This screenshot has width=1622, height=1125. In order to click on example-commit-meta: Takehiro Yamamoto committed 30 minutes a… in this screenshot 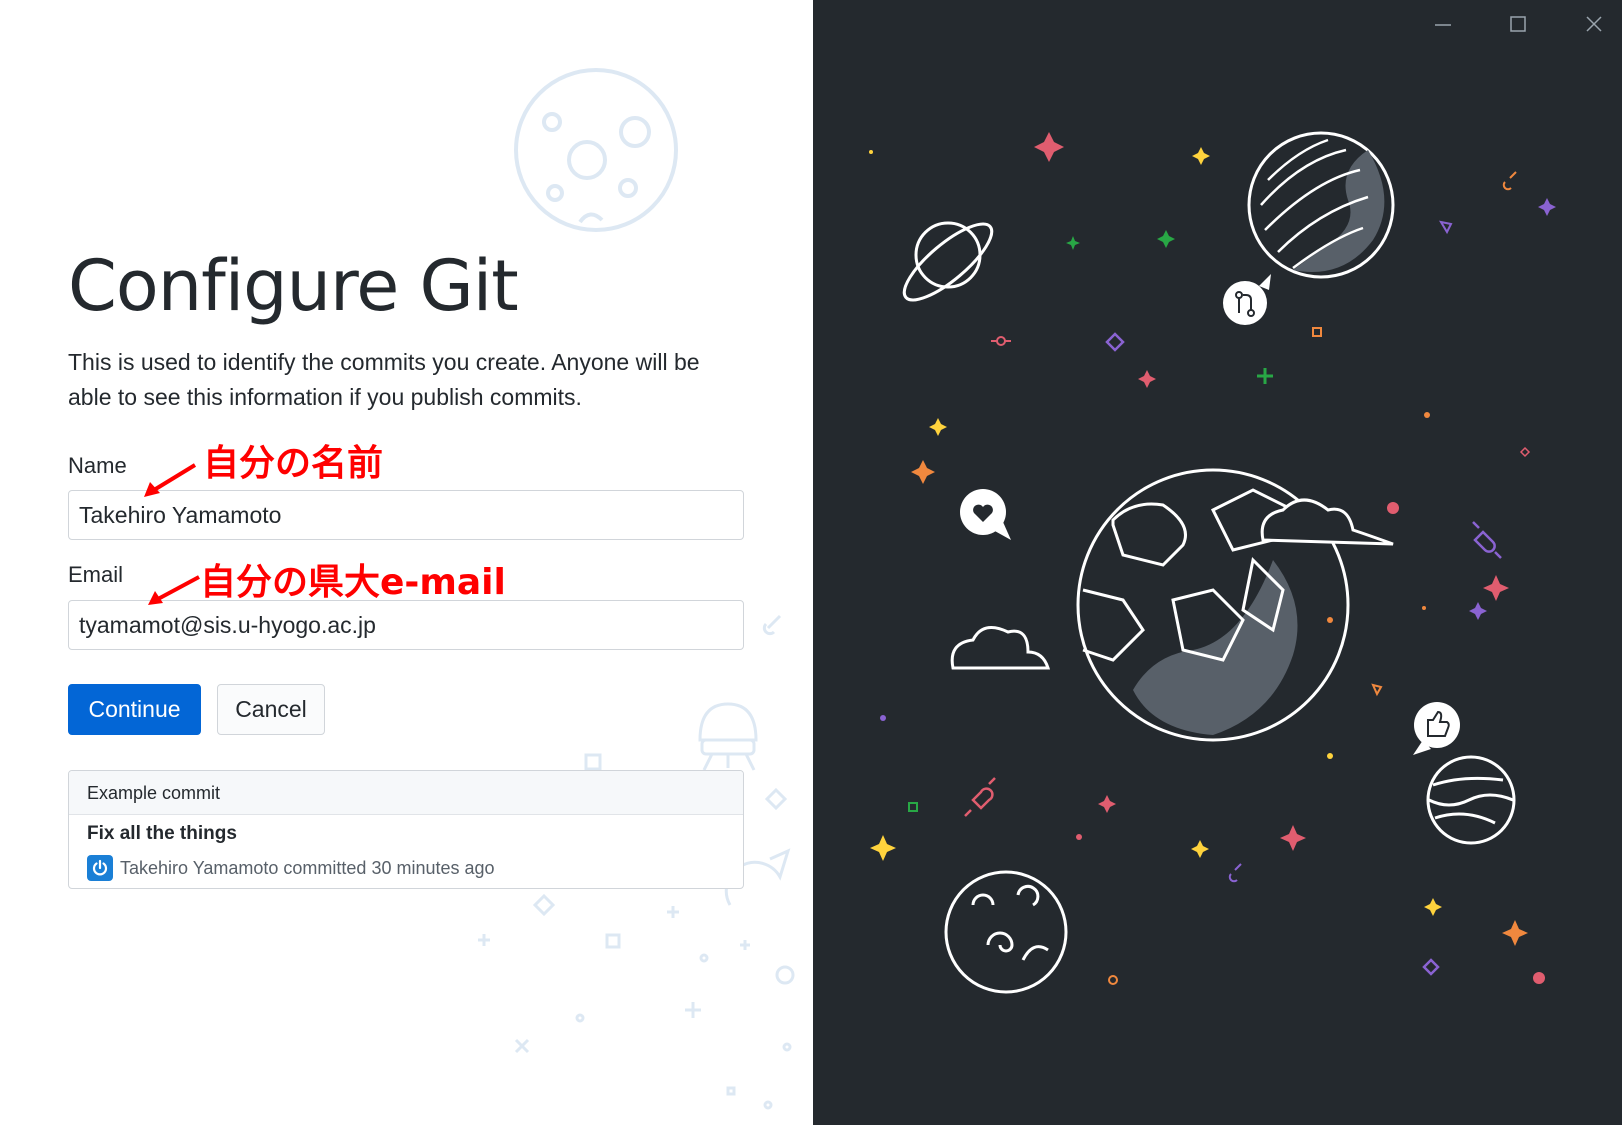, I will do `click(291, 868)`.